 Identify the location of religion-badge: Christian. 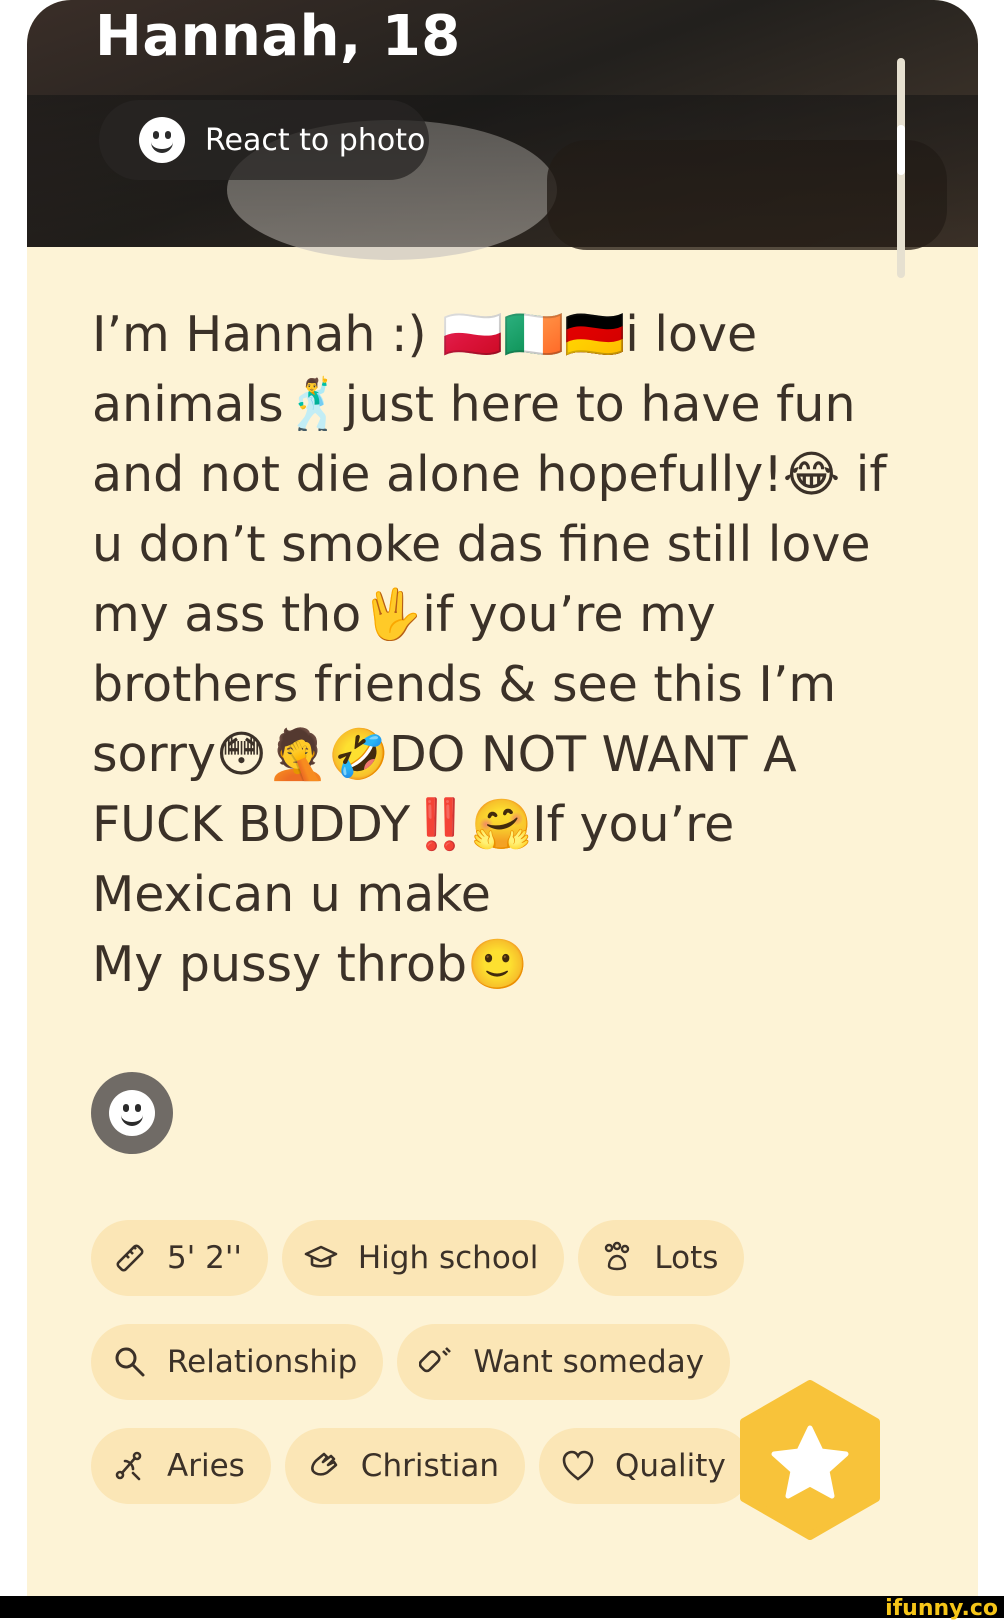
(405, 1466).